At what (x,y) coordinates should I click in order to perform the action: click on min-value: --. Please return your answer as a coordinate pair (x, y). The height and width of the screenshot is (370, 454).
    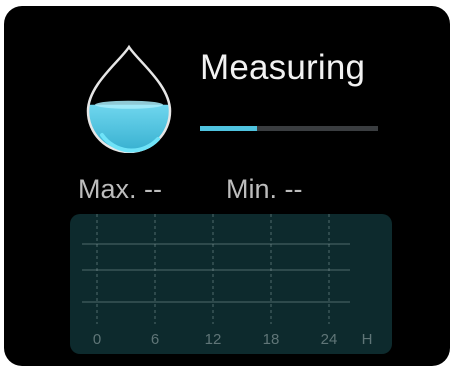
    Looking at the image, I should click on (293, 189).